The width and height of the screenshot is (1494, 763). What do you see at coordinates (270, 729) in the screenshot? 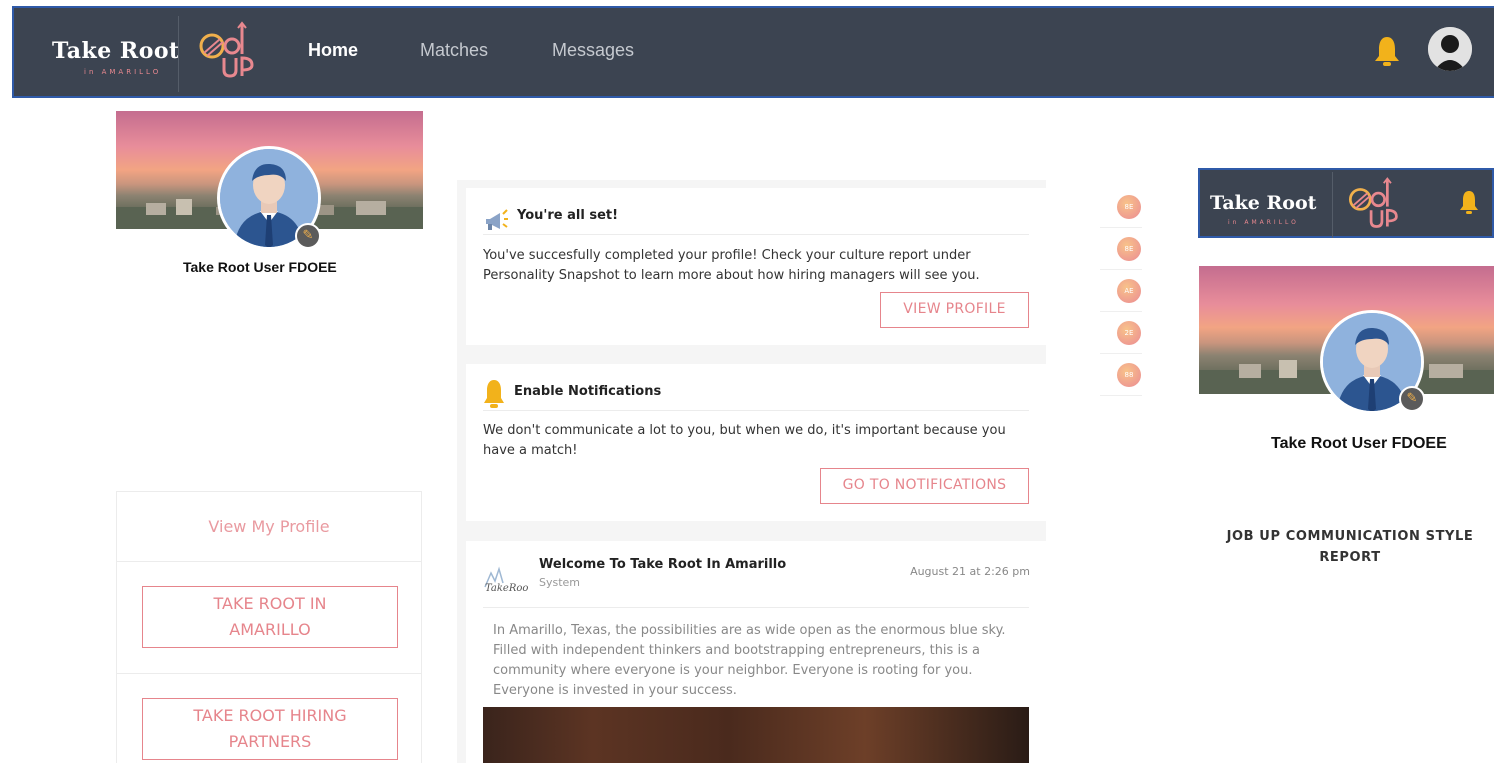
I see `take-root-hiring-partners-button: TAKE ROOT HIRING PARTNERS` at bounding box center [270, 729].